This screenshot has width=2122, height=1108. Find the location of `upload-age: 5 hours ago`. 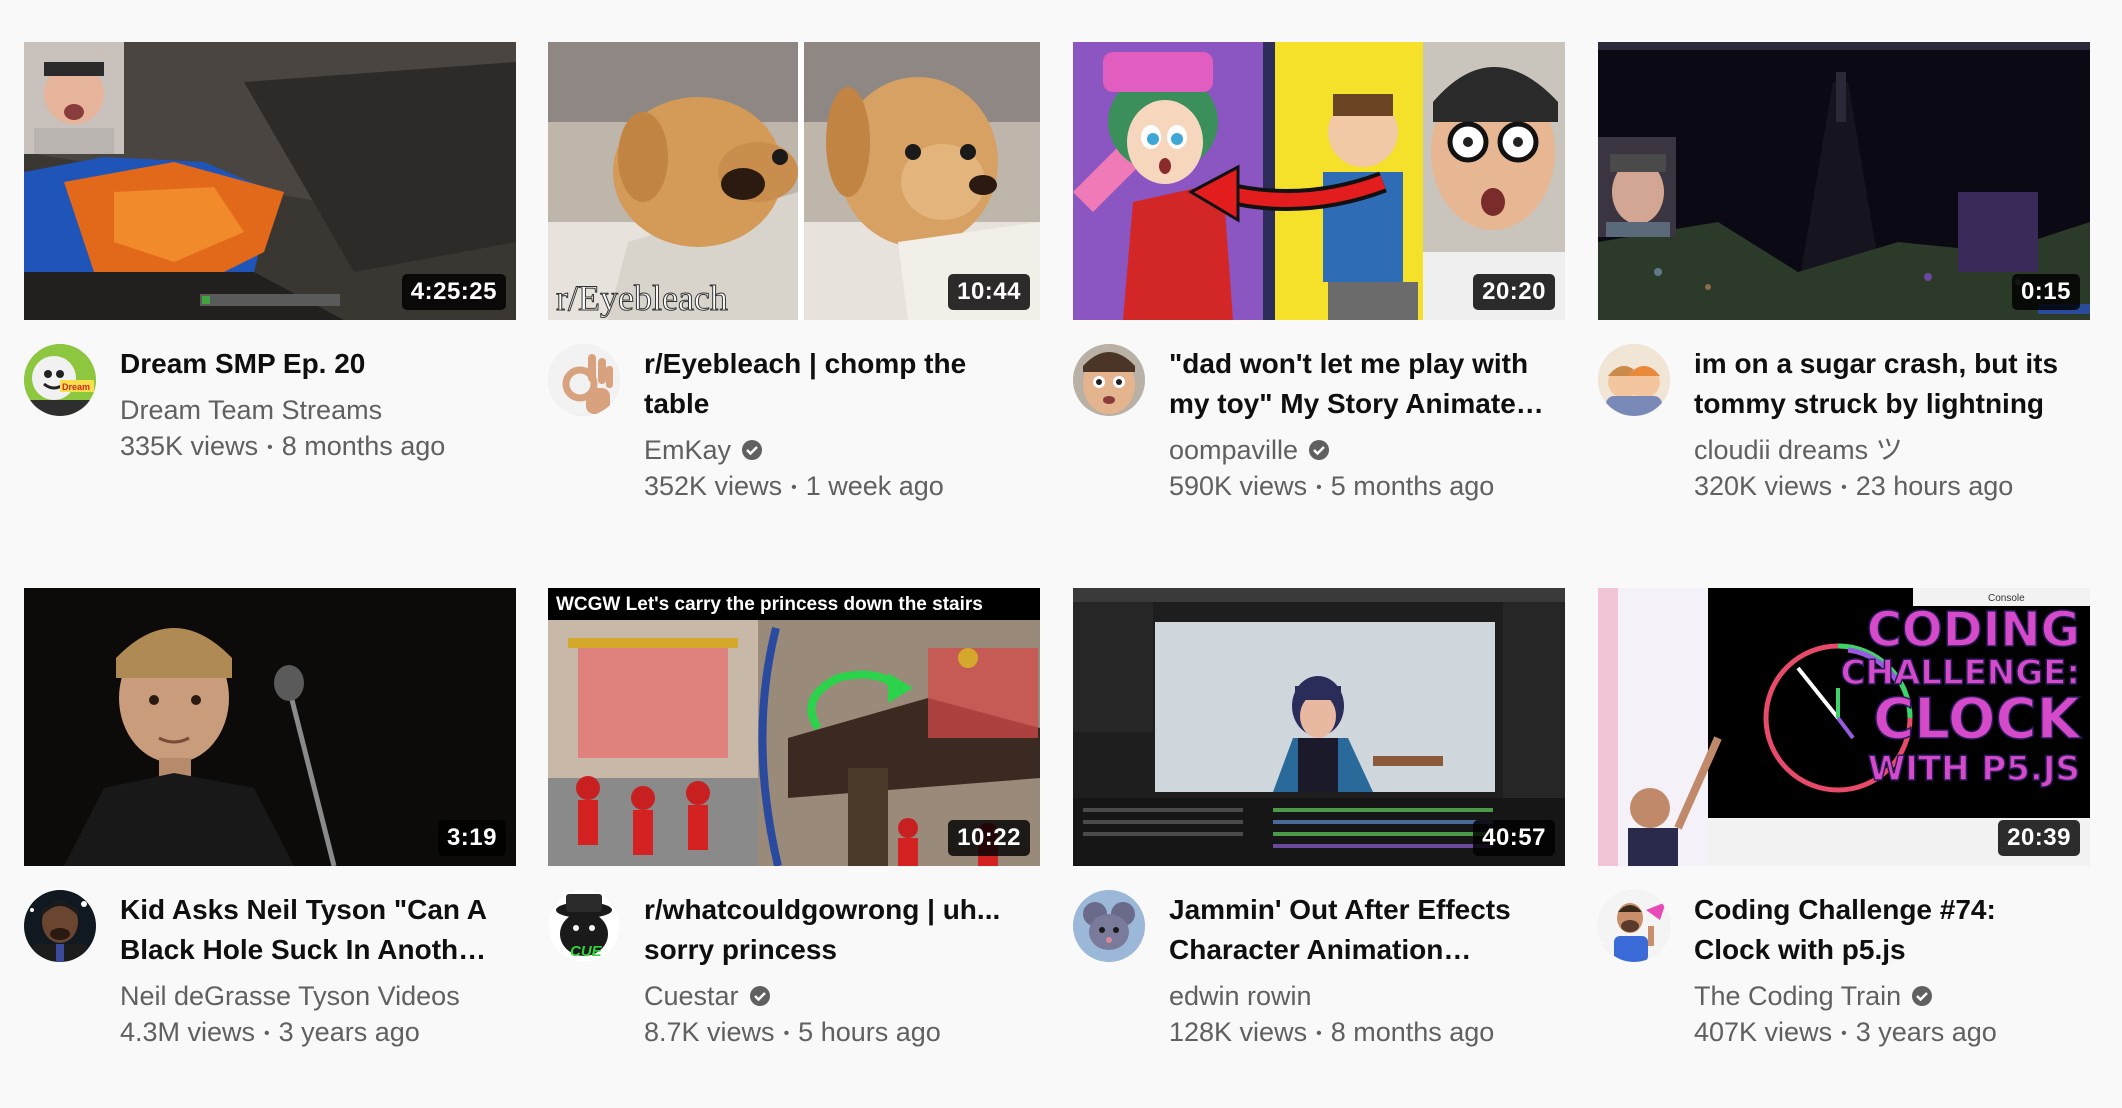

upload-age: 5 hours ago is located at coordinates (869, 1032).